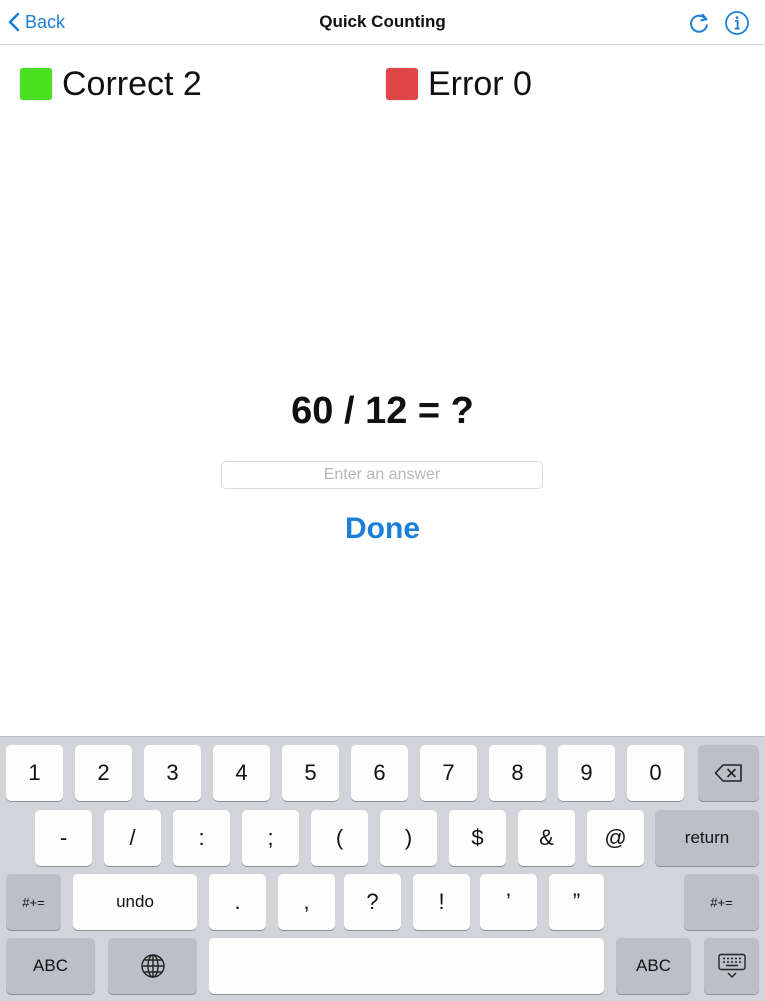 The width and height of the screenshot is (765, 1001). I want to click on backspace-icon, so click(728, 773).